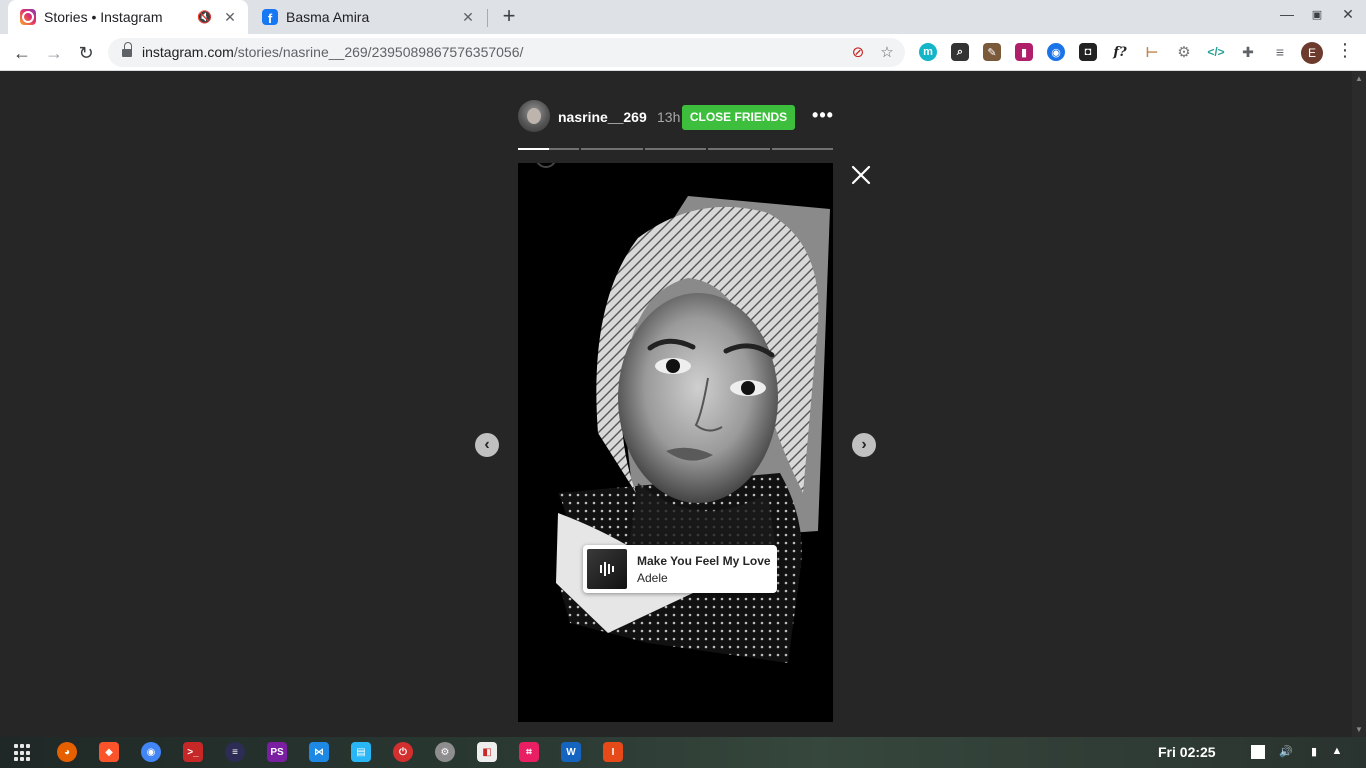 The height and width of the screenshot is (768, 1366). What do you see at coordinates (487, 18) in the screenshot?
I see `tab-divider` at bounding box center [487, 18].